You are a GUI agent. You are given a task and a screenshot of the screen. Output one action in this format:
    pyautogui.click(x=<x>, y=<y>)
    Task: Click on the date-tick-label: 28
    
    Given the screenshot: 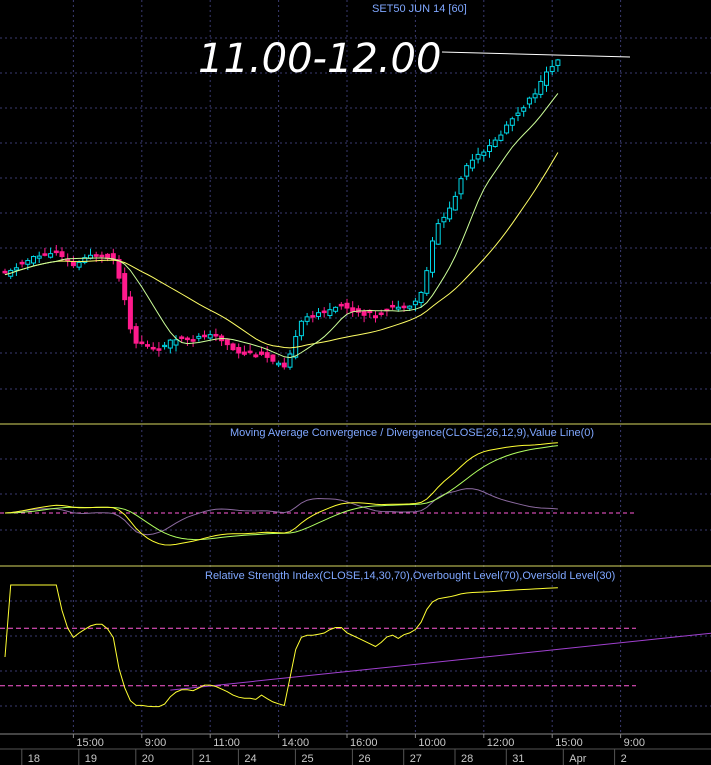 What is the action you would take?
    pyautogui.click(x=467, y=759)
    